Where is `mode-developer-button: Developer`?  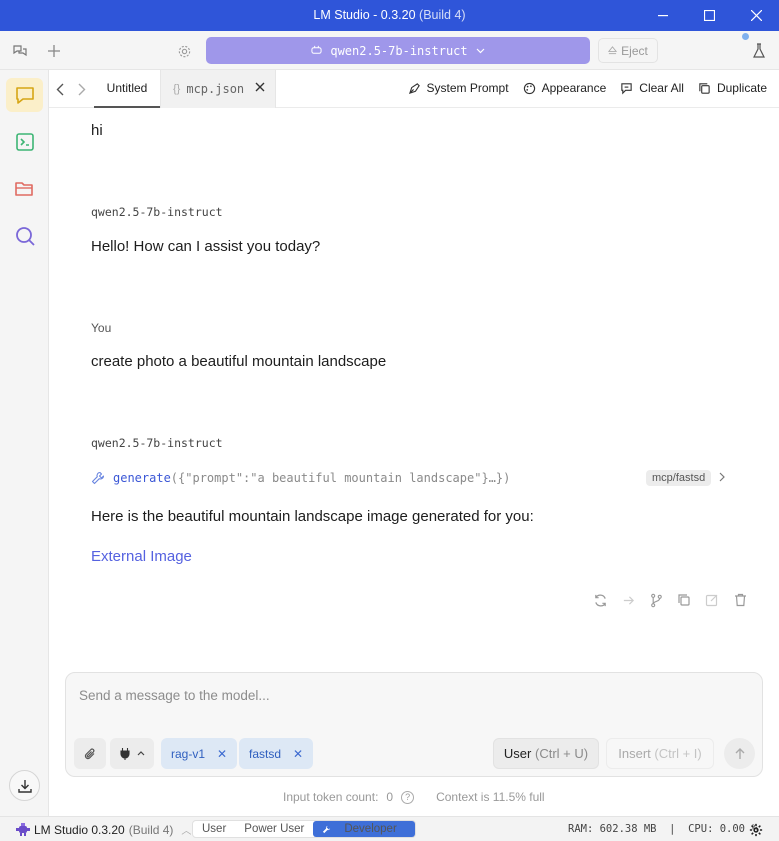
mode-developer-button: Developer is located at coordinates (364, 829).